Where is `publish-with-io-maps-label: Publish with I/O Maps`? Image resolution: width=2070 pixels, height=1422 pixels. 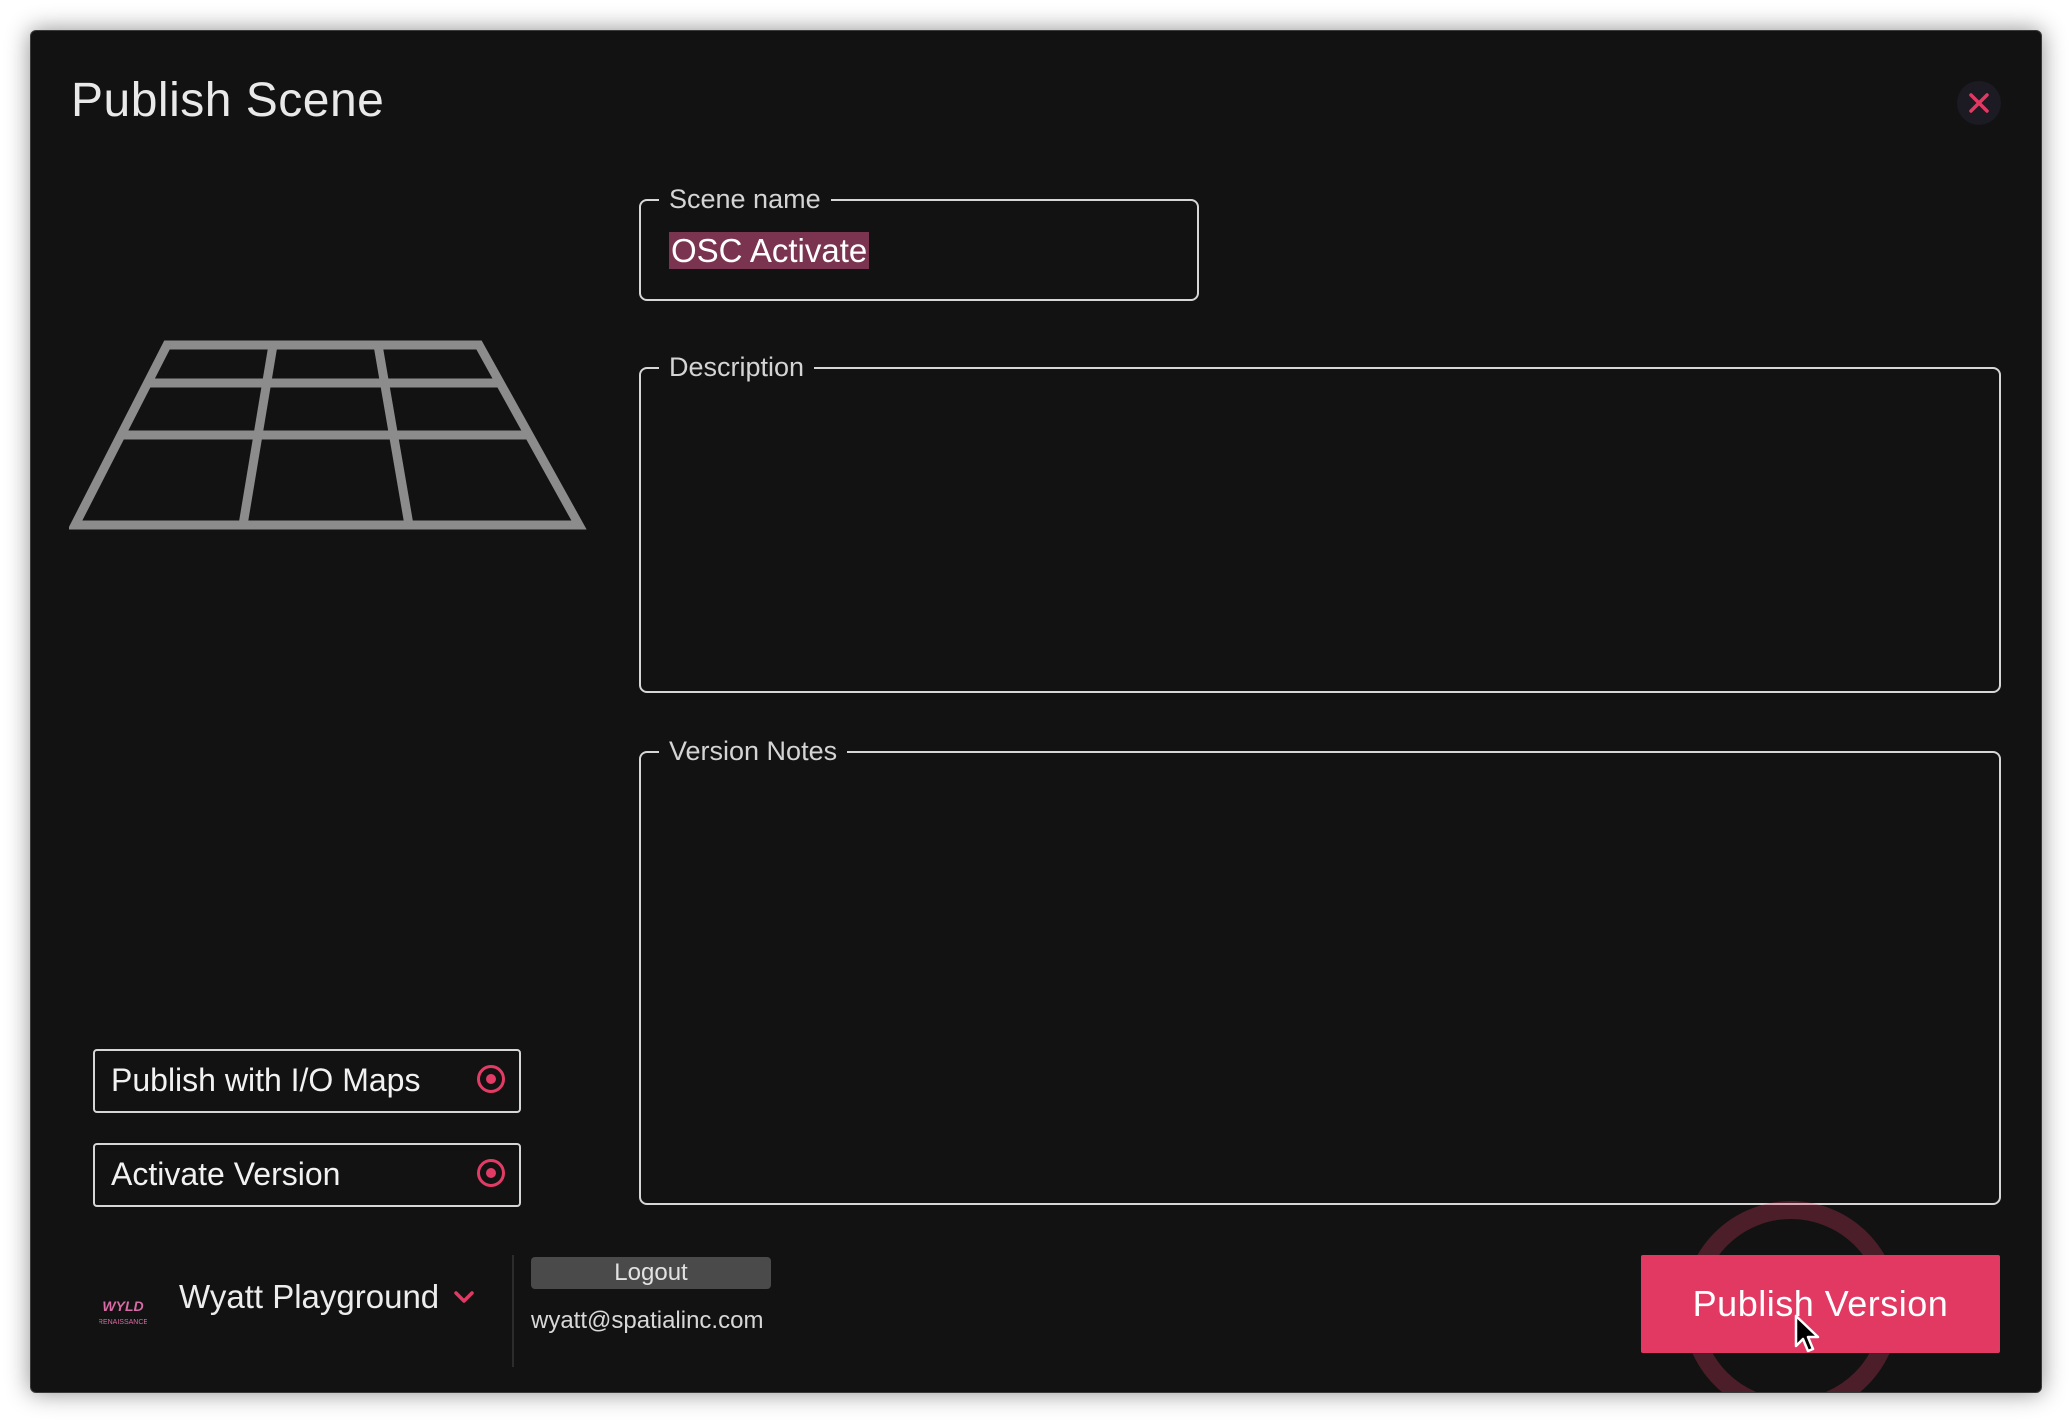 publish-with-io-maps-label: Publish with I/O Maps is located at coordinates (266, 1080).